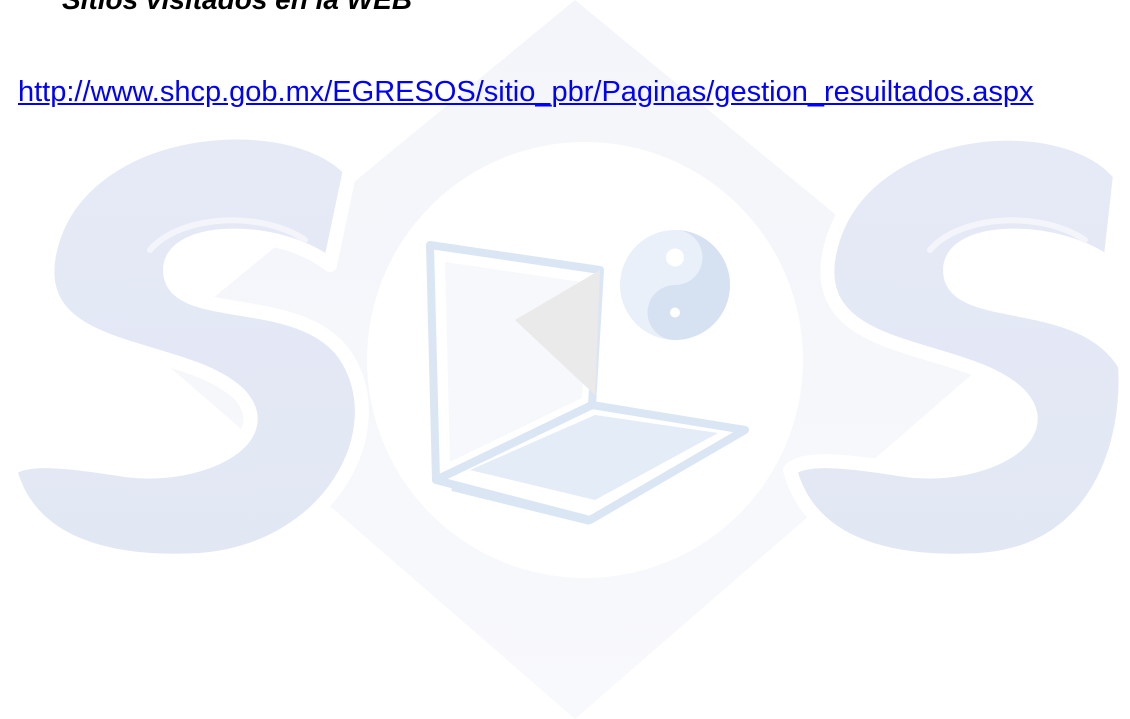  Describe the element at coordinates (237, 8) in the screenshot. I see `page-heading: Sitios visitados en la WEB` at that location.